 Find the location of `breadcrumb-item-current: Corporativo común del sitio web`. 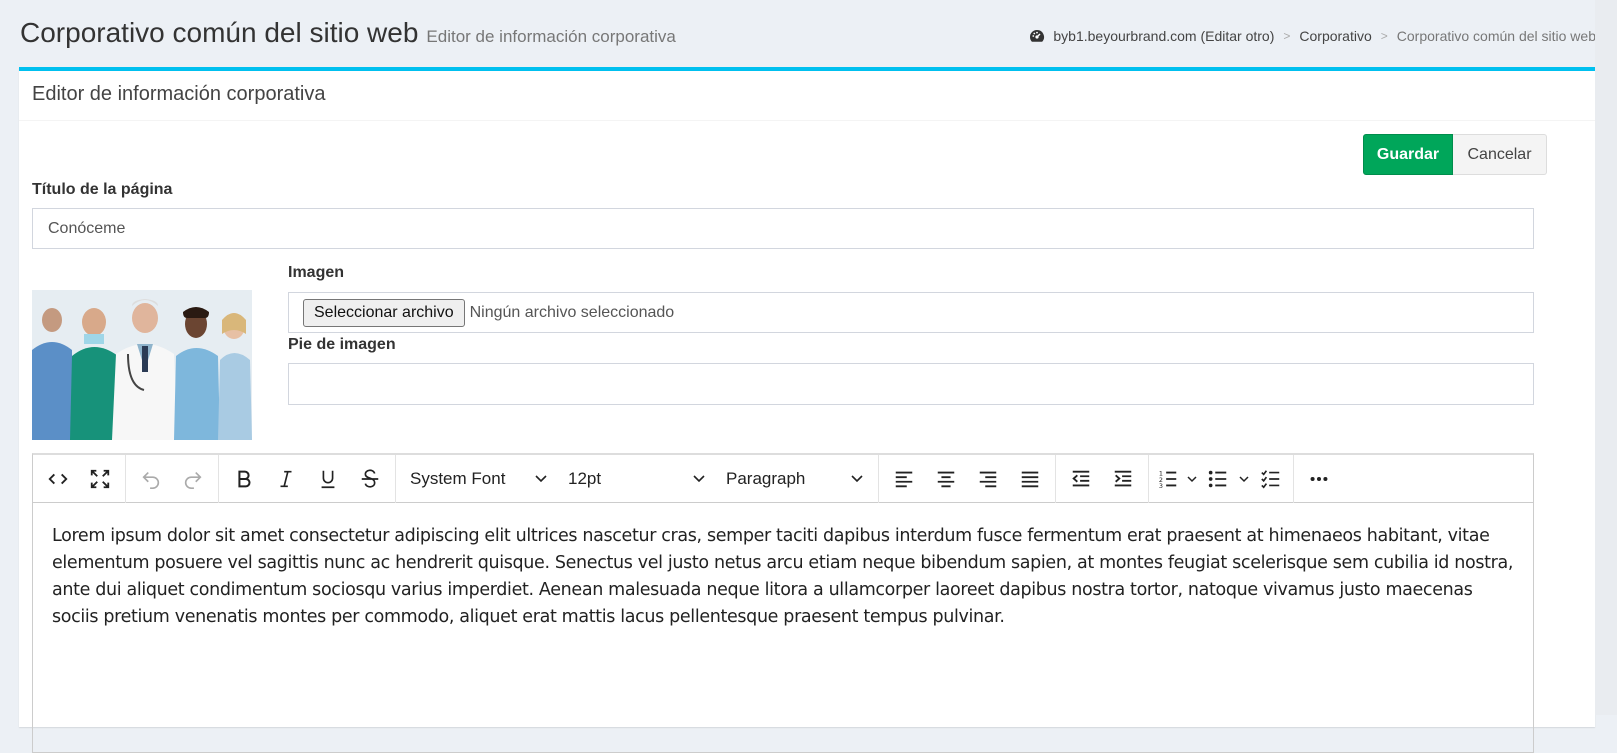

breadcrumb-item-current: Corporativo común del sitio web is located at coordinates (1496, 36).